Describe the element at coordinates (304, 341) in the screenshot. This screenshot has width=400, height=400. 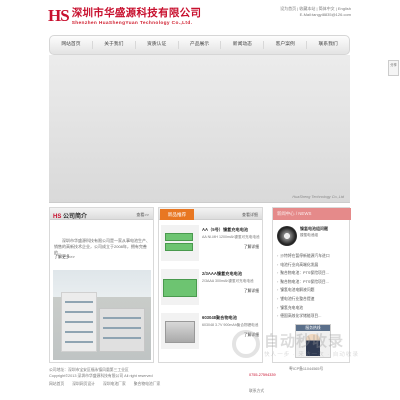
I see `watermark-text: 自动秒收录` at that location.